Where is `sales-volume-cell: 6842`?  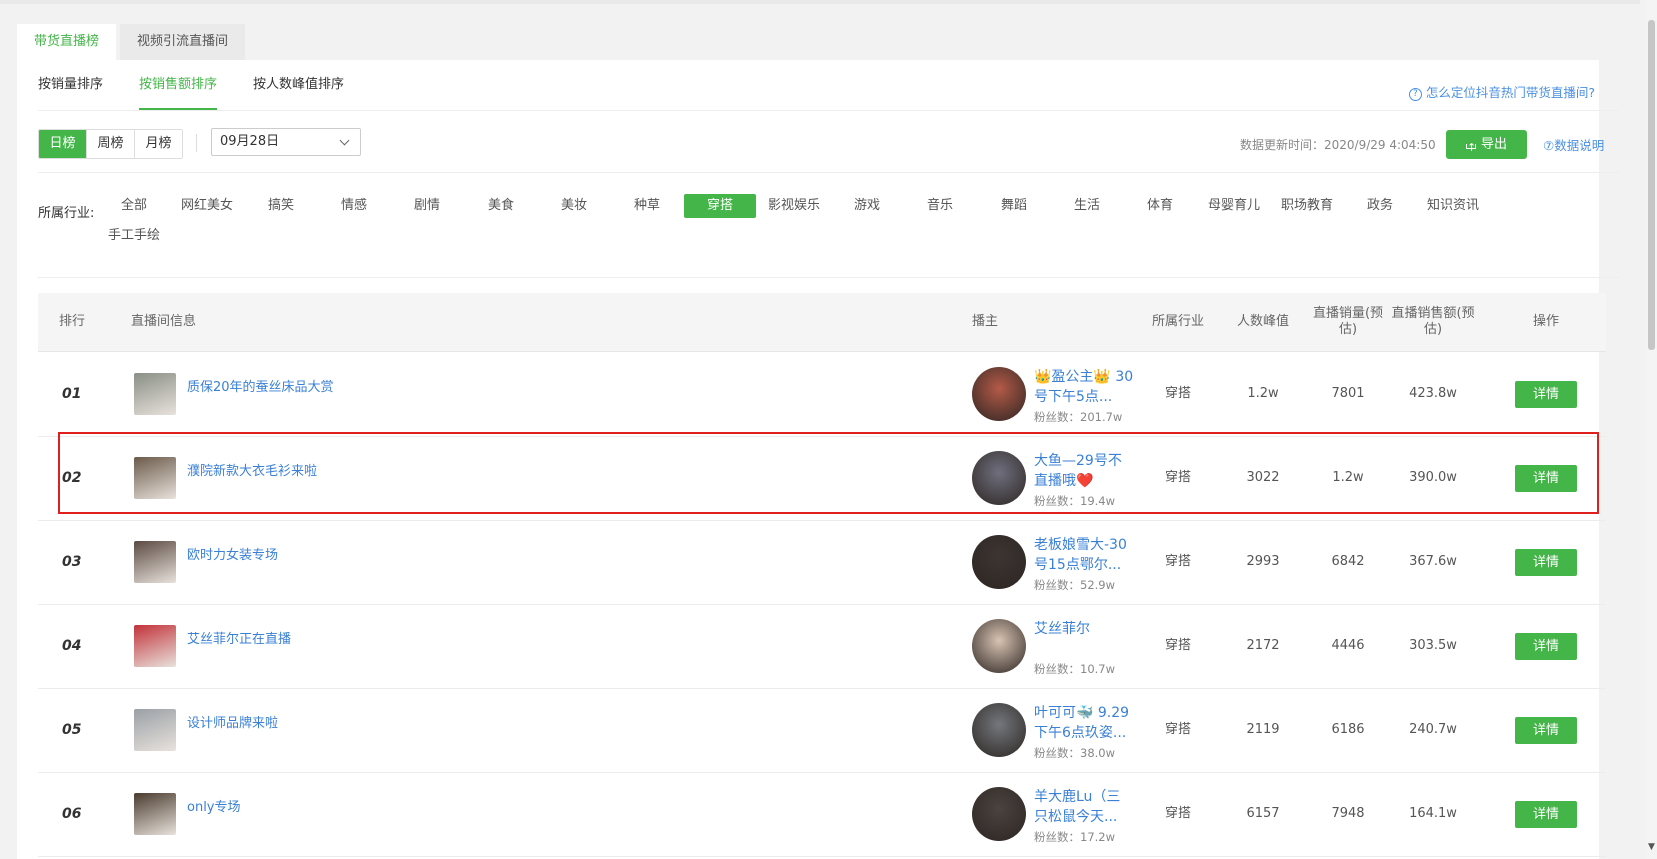
sales-volume-cell: 6842 is located at coordinates (1348, 561).